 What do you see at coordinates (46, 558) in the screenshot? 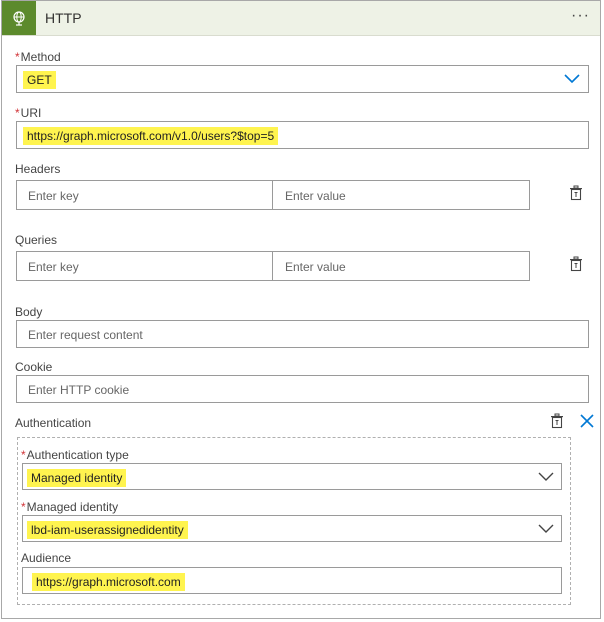
I see `audience-label: Audience` at bounding box center [46, 558].